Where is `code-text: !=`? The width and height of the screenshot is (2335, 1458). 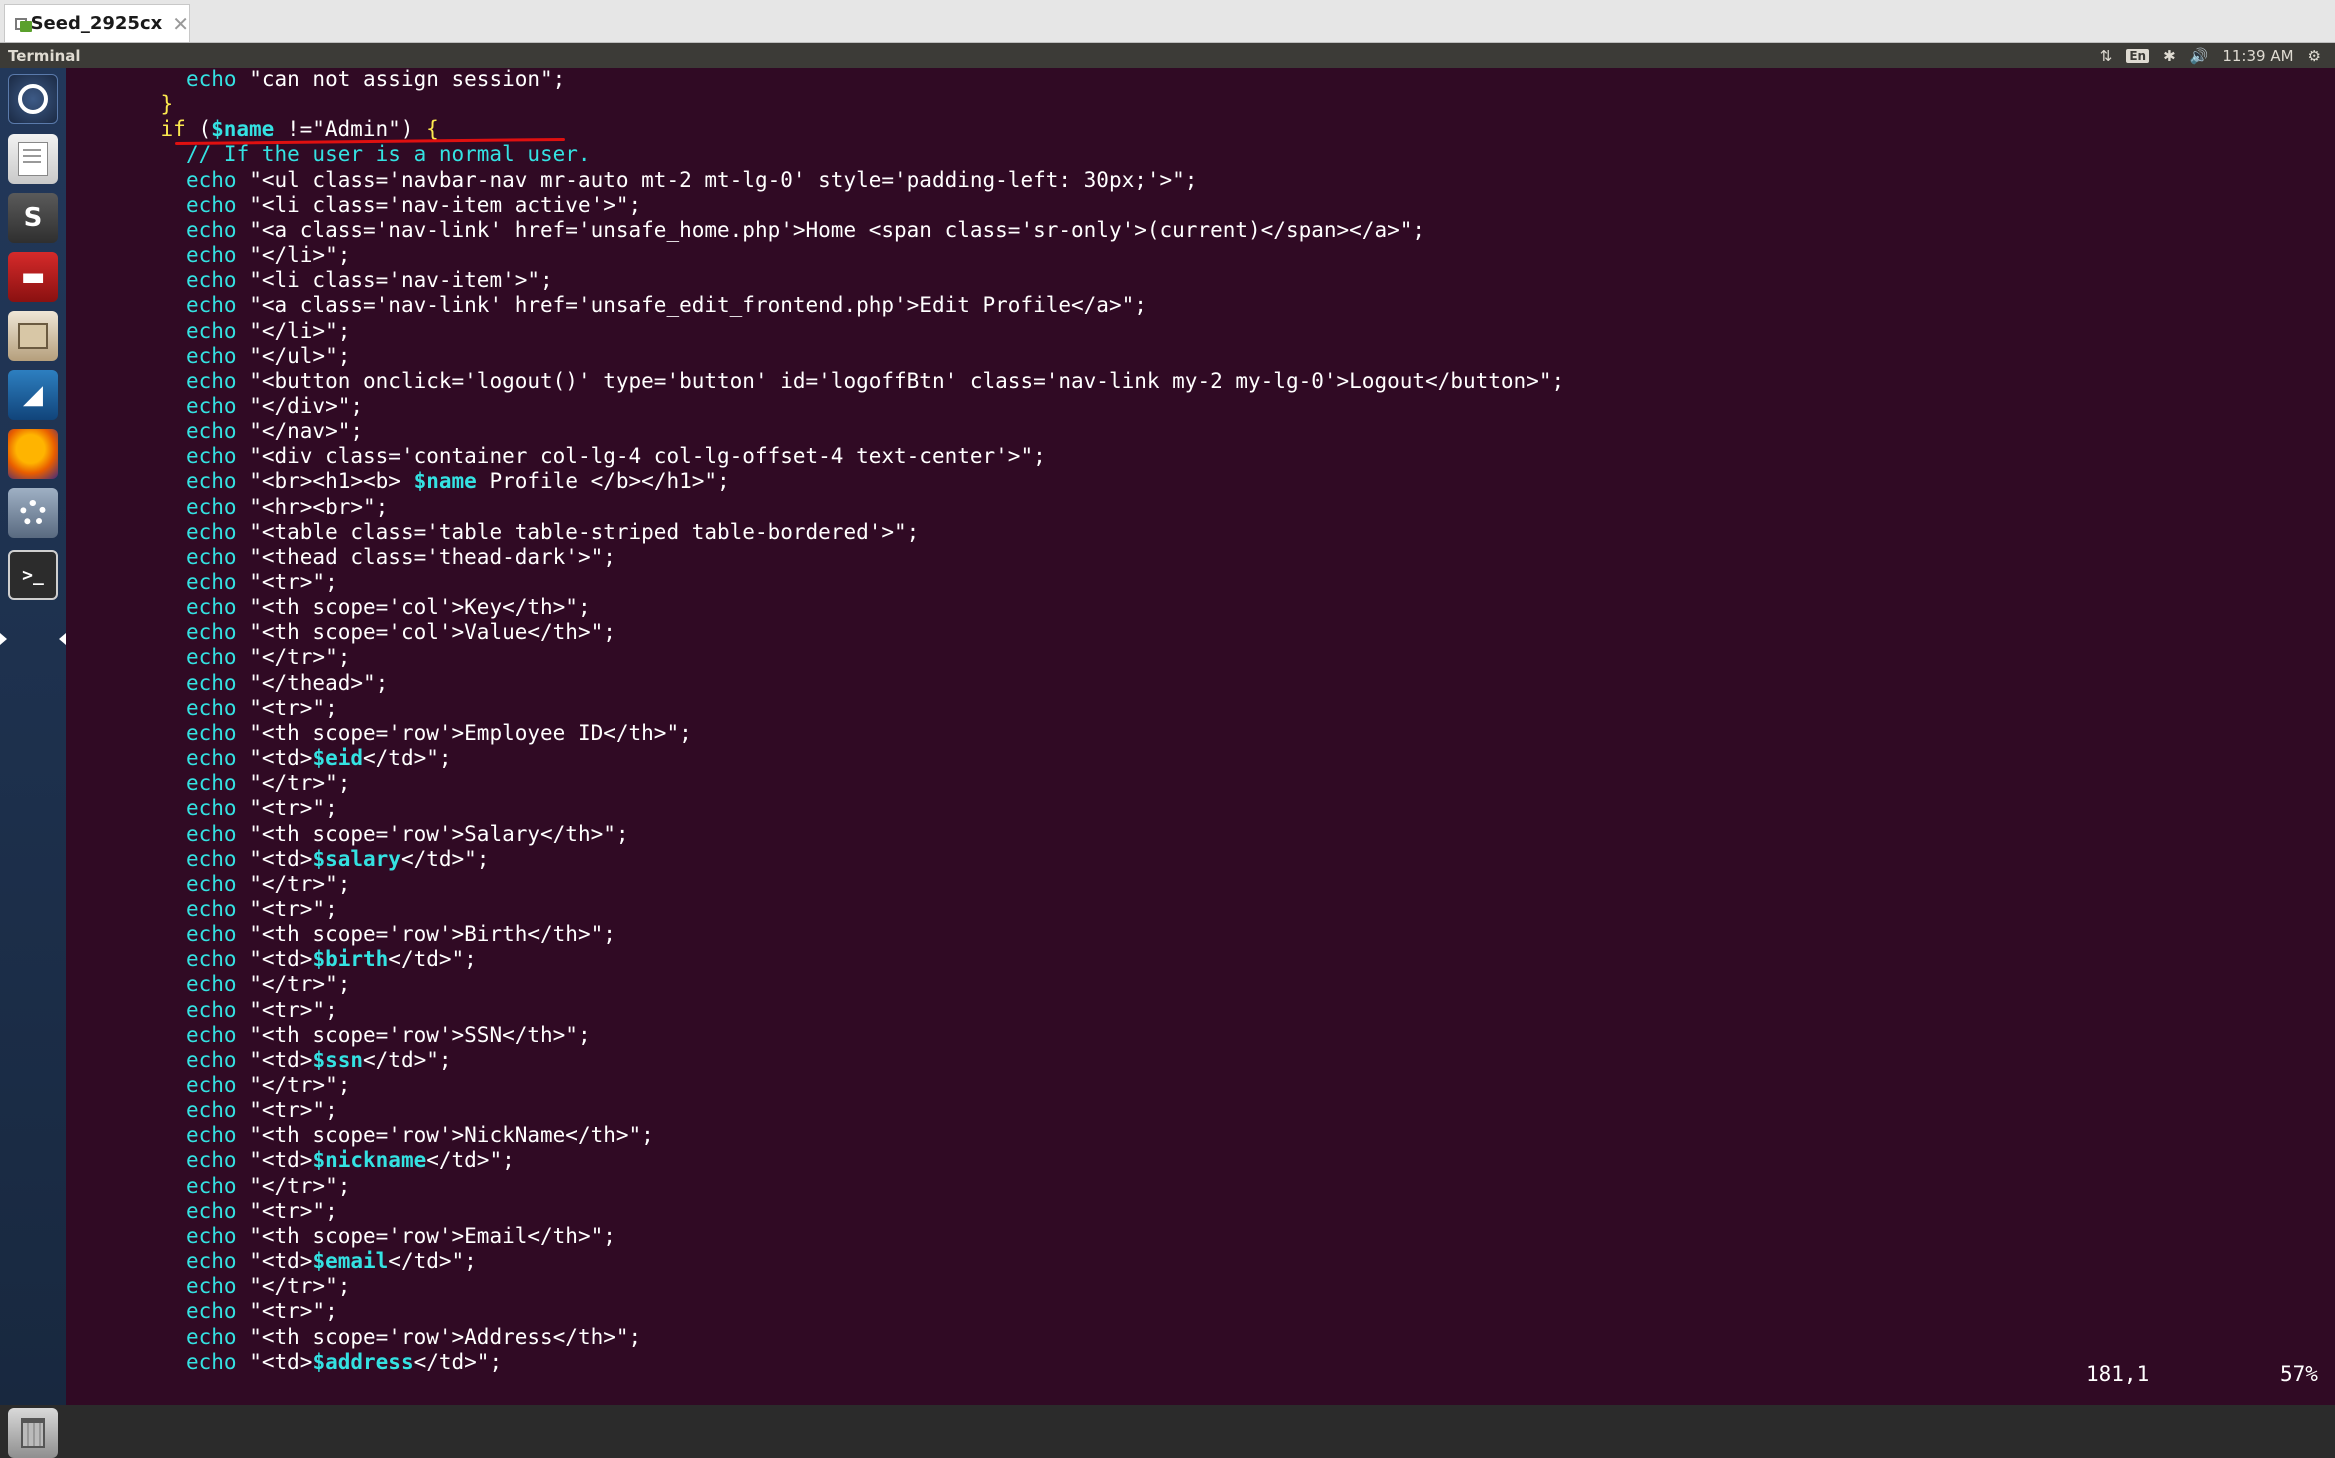
code-text: != is located at coordinates (293, 129).